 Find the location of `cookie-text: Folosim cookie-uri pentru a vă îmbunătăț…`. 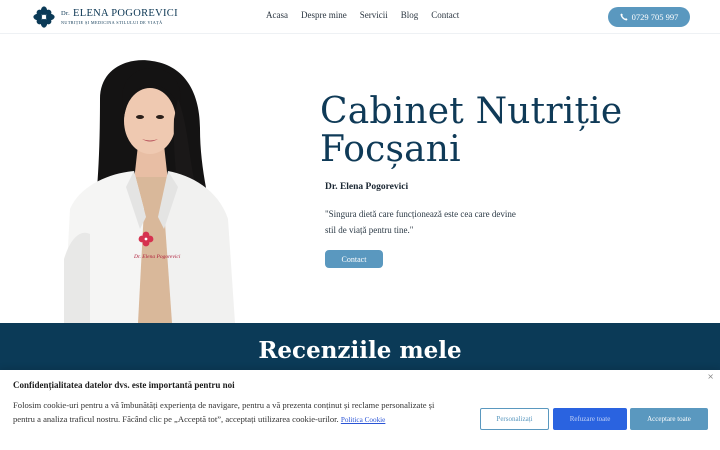

cookie-text: Folosim cookie-uri pentru a vă îmbunătăț… is located at coordinates (228, 412).